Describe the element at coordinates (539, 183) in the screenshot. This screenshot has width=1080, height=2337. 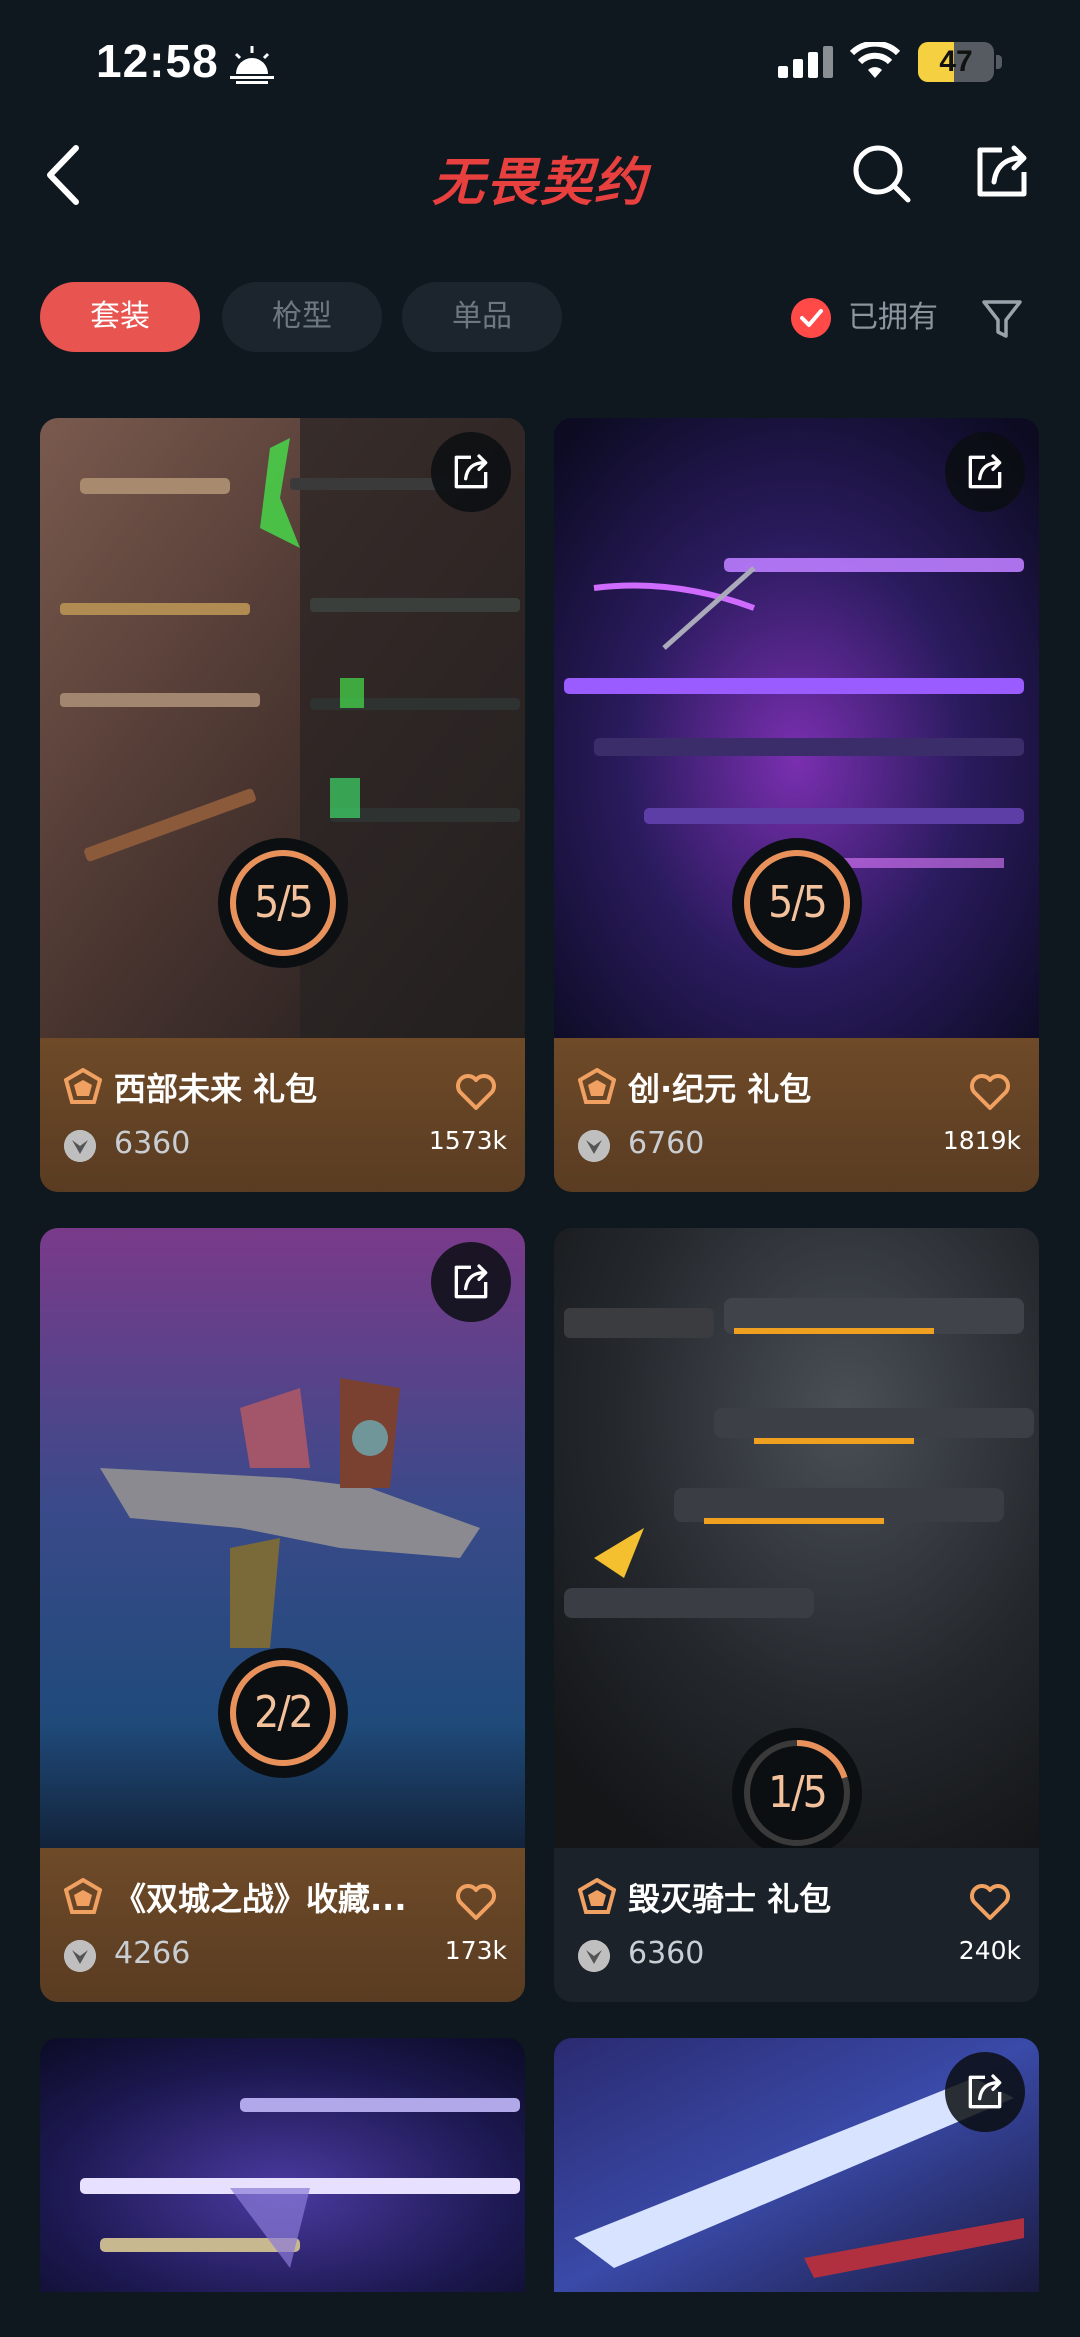
I see `page-title: 无畏契约` at that location.